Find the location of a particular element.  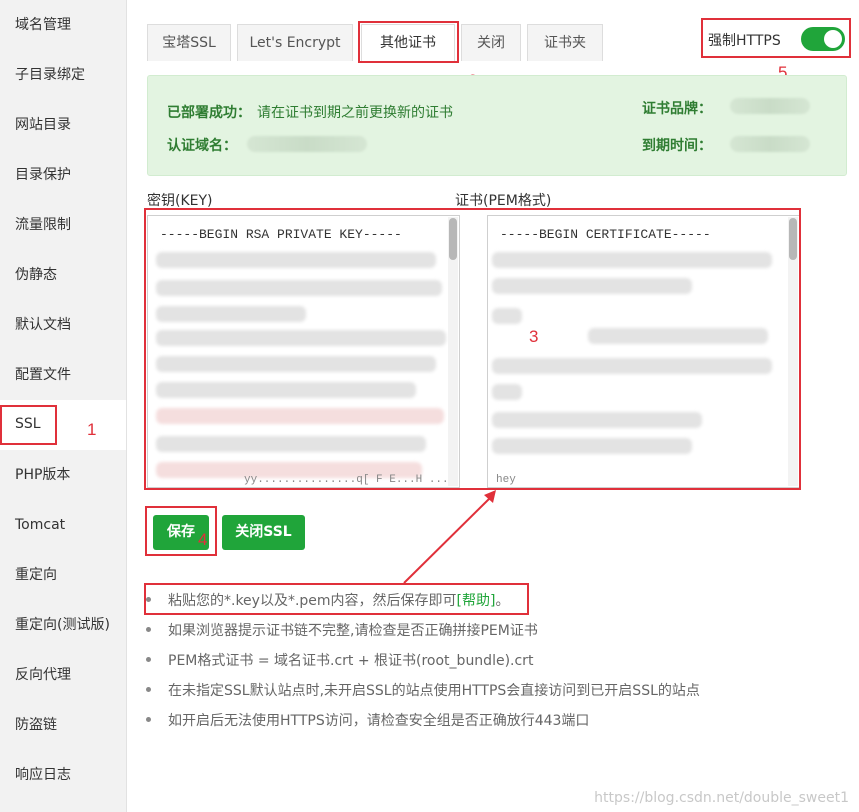

help-link: [帮助] is located at coordinates (476, 601).